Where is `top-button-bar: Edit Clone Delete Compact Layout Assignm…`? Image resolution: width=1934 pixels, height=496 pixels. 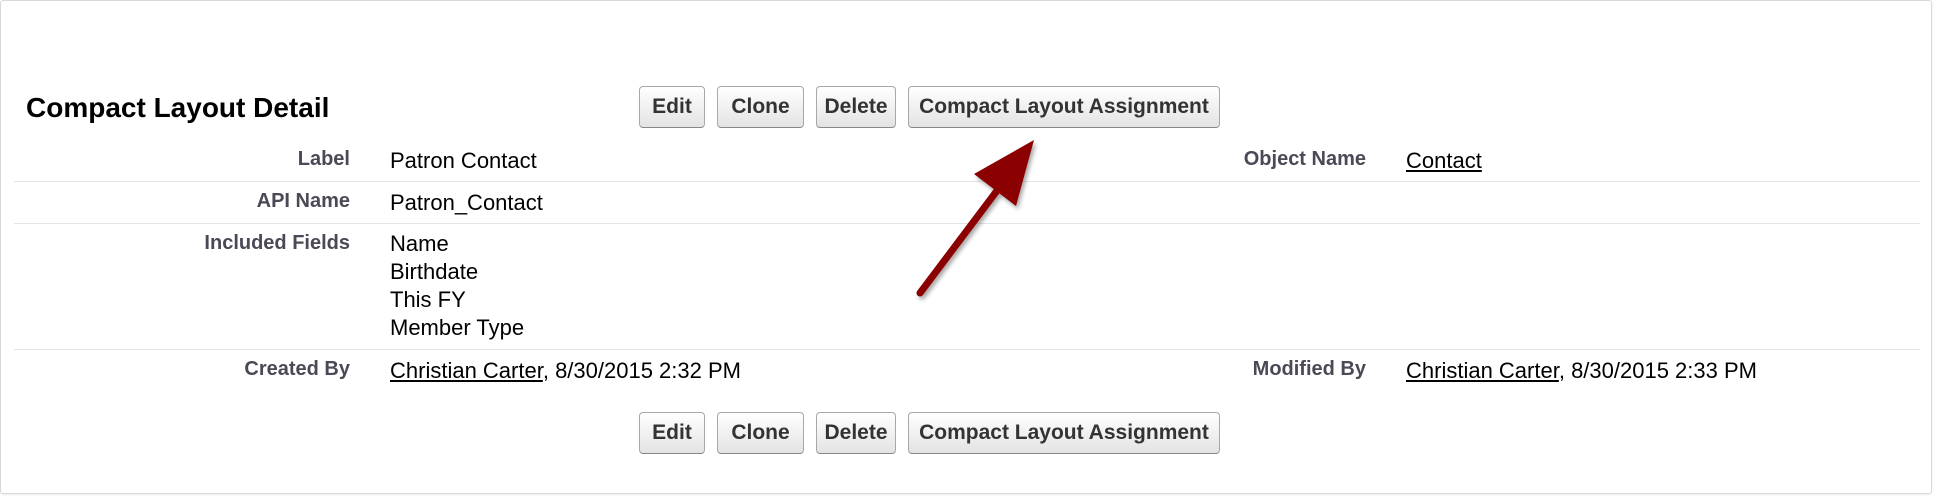 top-button-bar: Edit Clone Delete Compact Layout Assignm… is located at coordinates (929, 107).